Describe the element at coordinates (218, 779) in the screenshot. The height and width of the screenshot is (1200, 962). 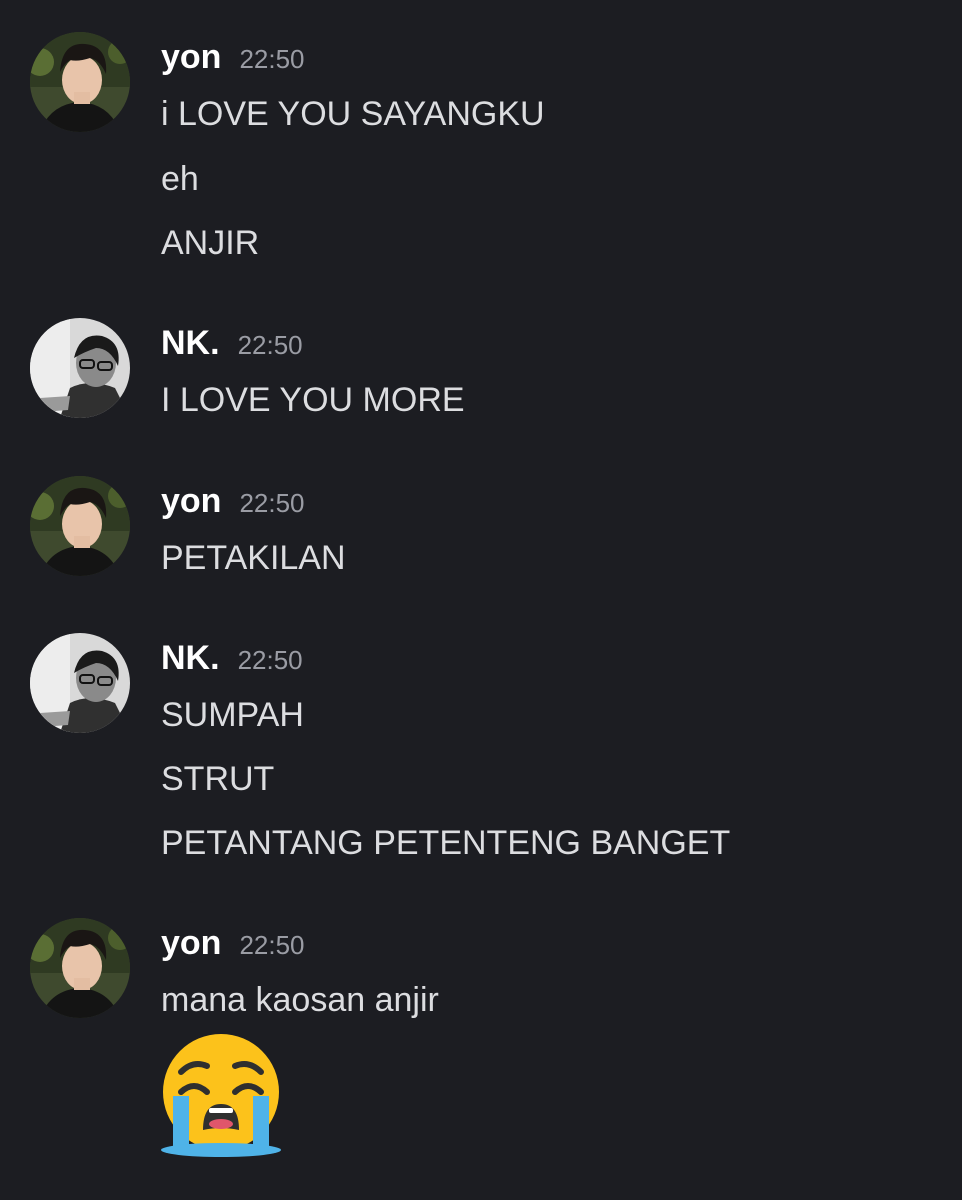
I see `message-text: STRUT` at that location.